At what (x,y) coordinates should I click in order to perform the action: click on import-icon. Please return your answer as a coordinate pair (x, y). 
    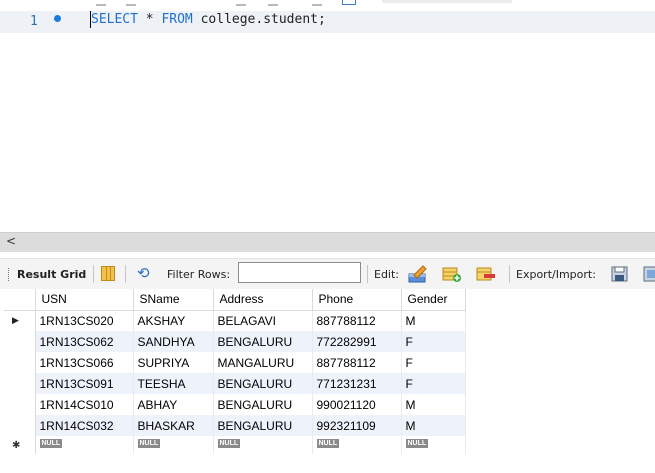
    Looking at the image, I should click on (648, 274).